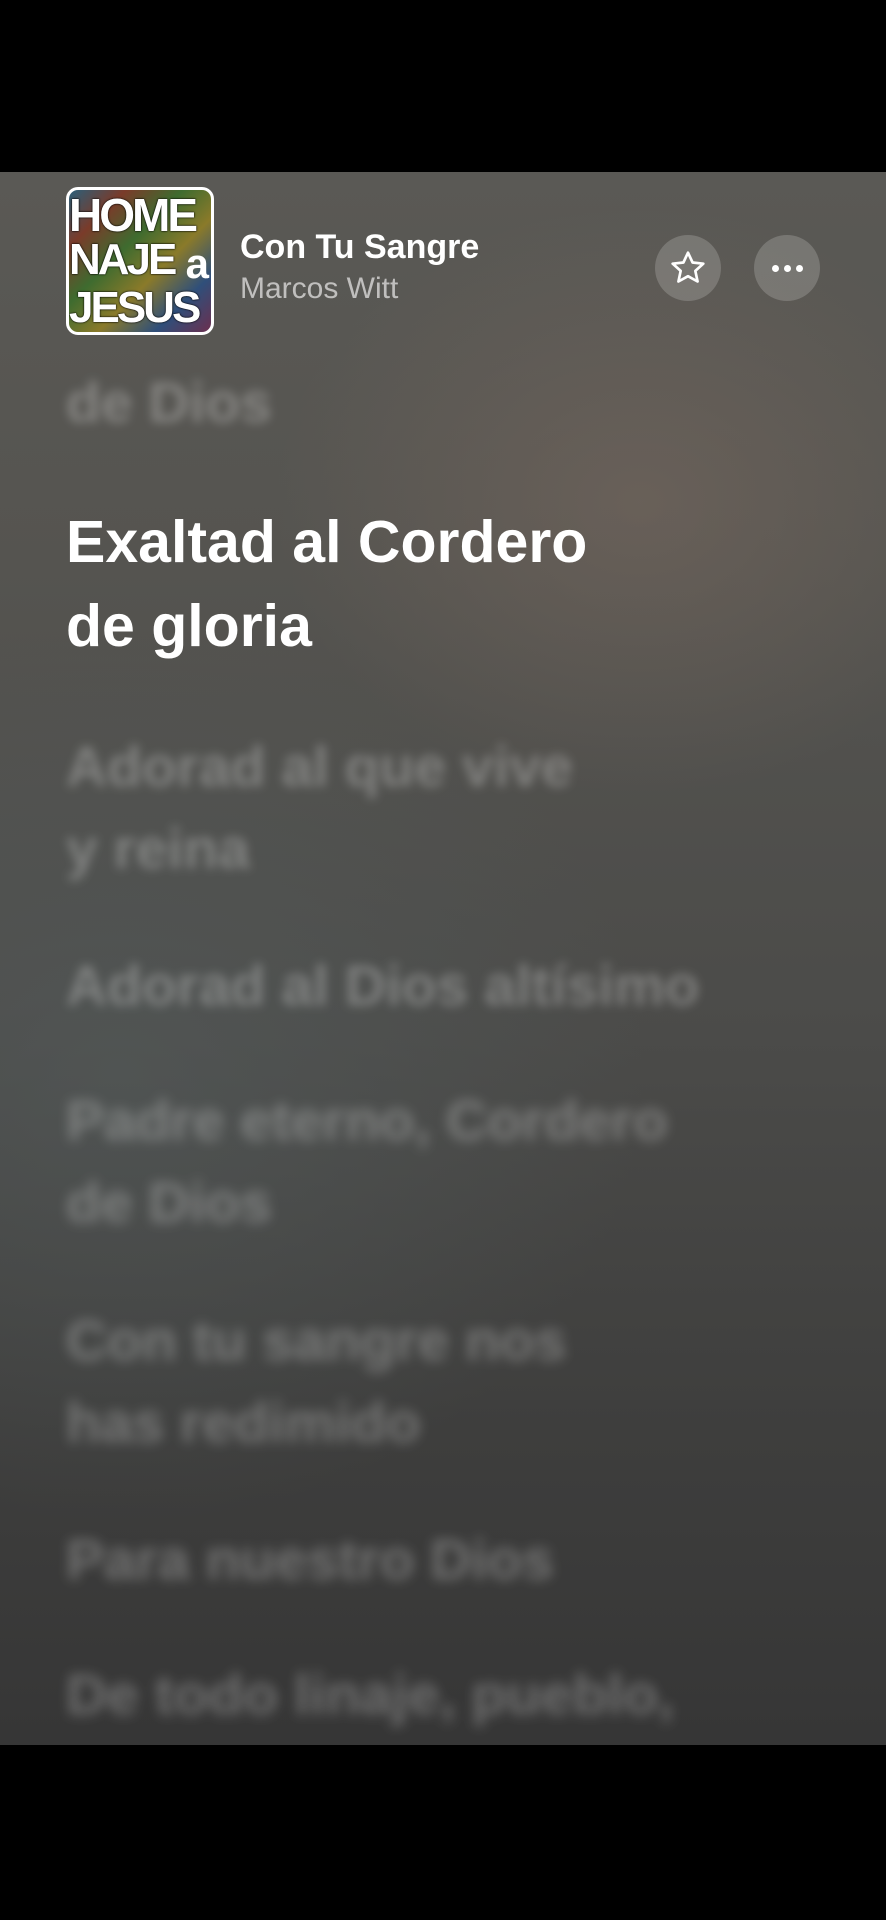  I want to click on ellipsis-icon, so click(787, 268).